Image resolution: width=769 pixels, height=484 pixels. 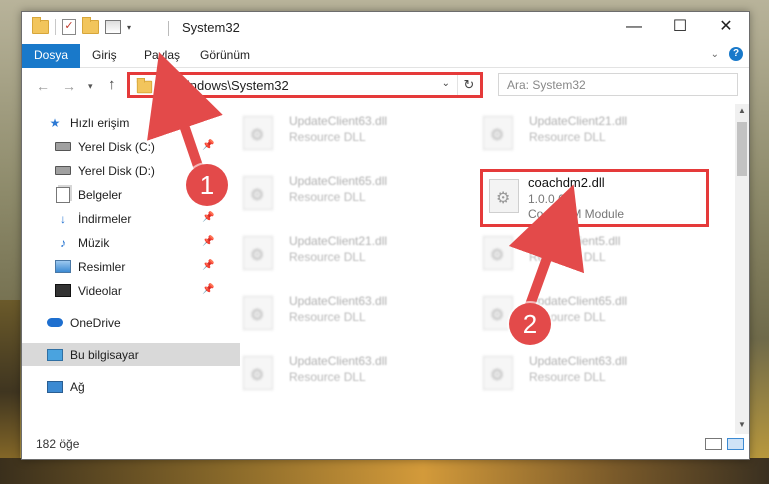 What do you see at coordinates (530, 324) in the screenshot?
I see `step-marker-2: 2` at bounding box center [530, 324].